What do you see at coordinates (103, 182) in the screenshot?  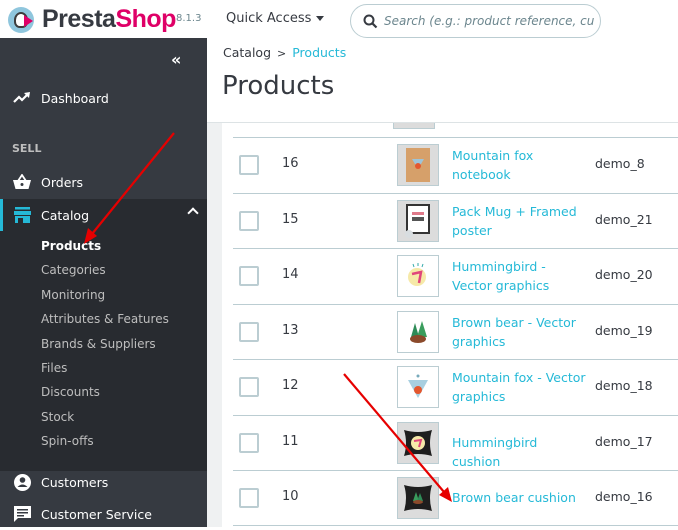 I see `sidebar-item-orders: Orders` at bounding box center [103, 182].